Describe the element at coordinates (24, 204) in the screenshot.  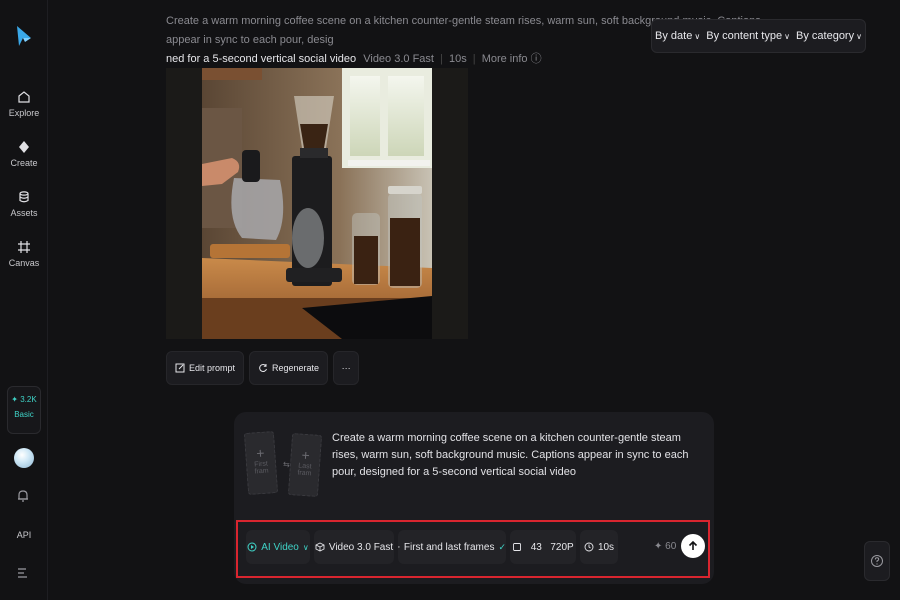
I see `sidebar-item-assets: Assets` at that location.